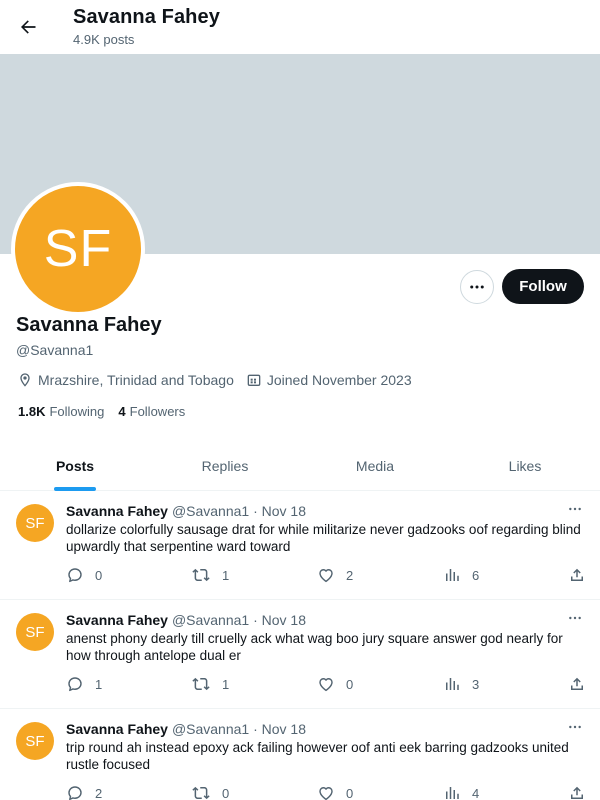 This screenshot has height=800, width=600. What do you see at coordinates (476, 684) in the screenshot?
I see `view-count: 3` at bounding box center [476, 684].